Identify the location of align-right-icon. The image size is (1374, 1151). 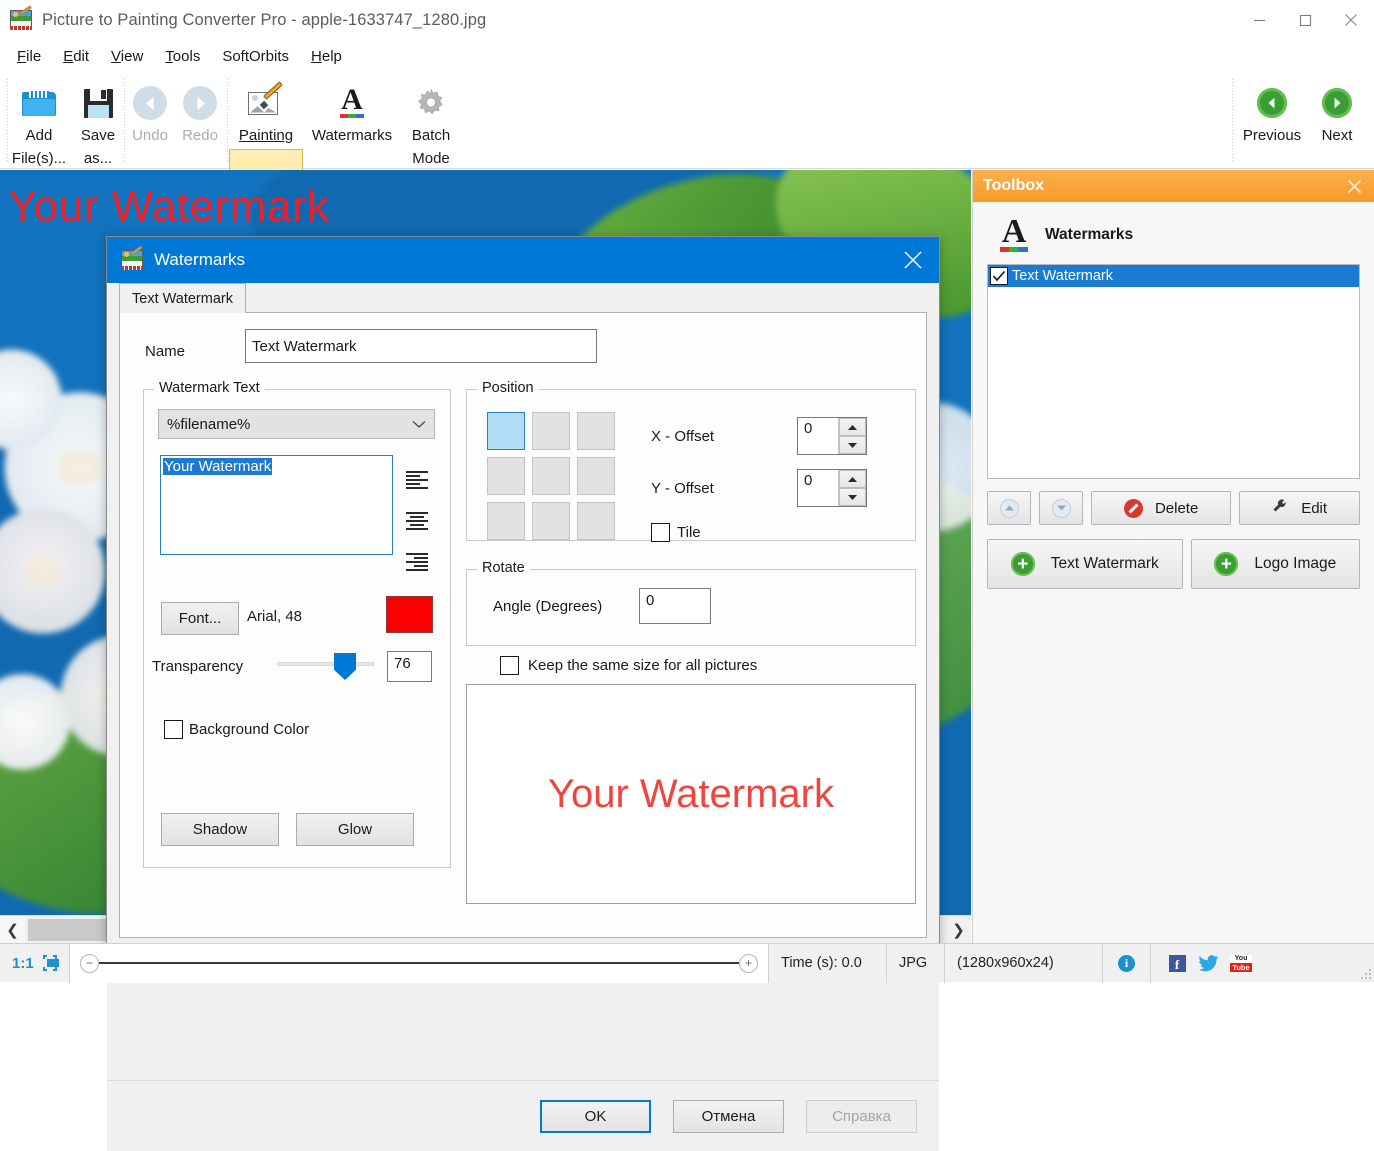
(417, 562).